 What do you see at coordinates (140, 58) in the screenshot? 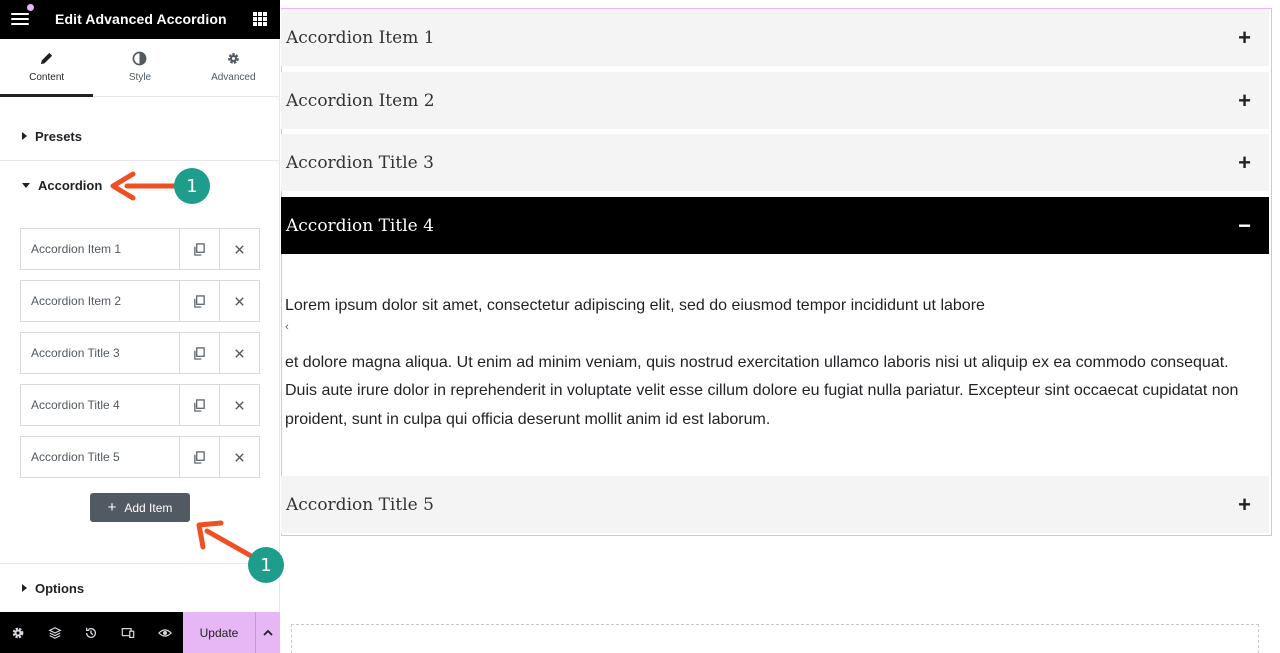
I see `contrast-icon` at bounding box center [140, 58].